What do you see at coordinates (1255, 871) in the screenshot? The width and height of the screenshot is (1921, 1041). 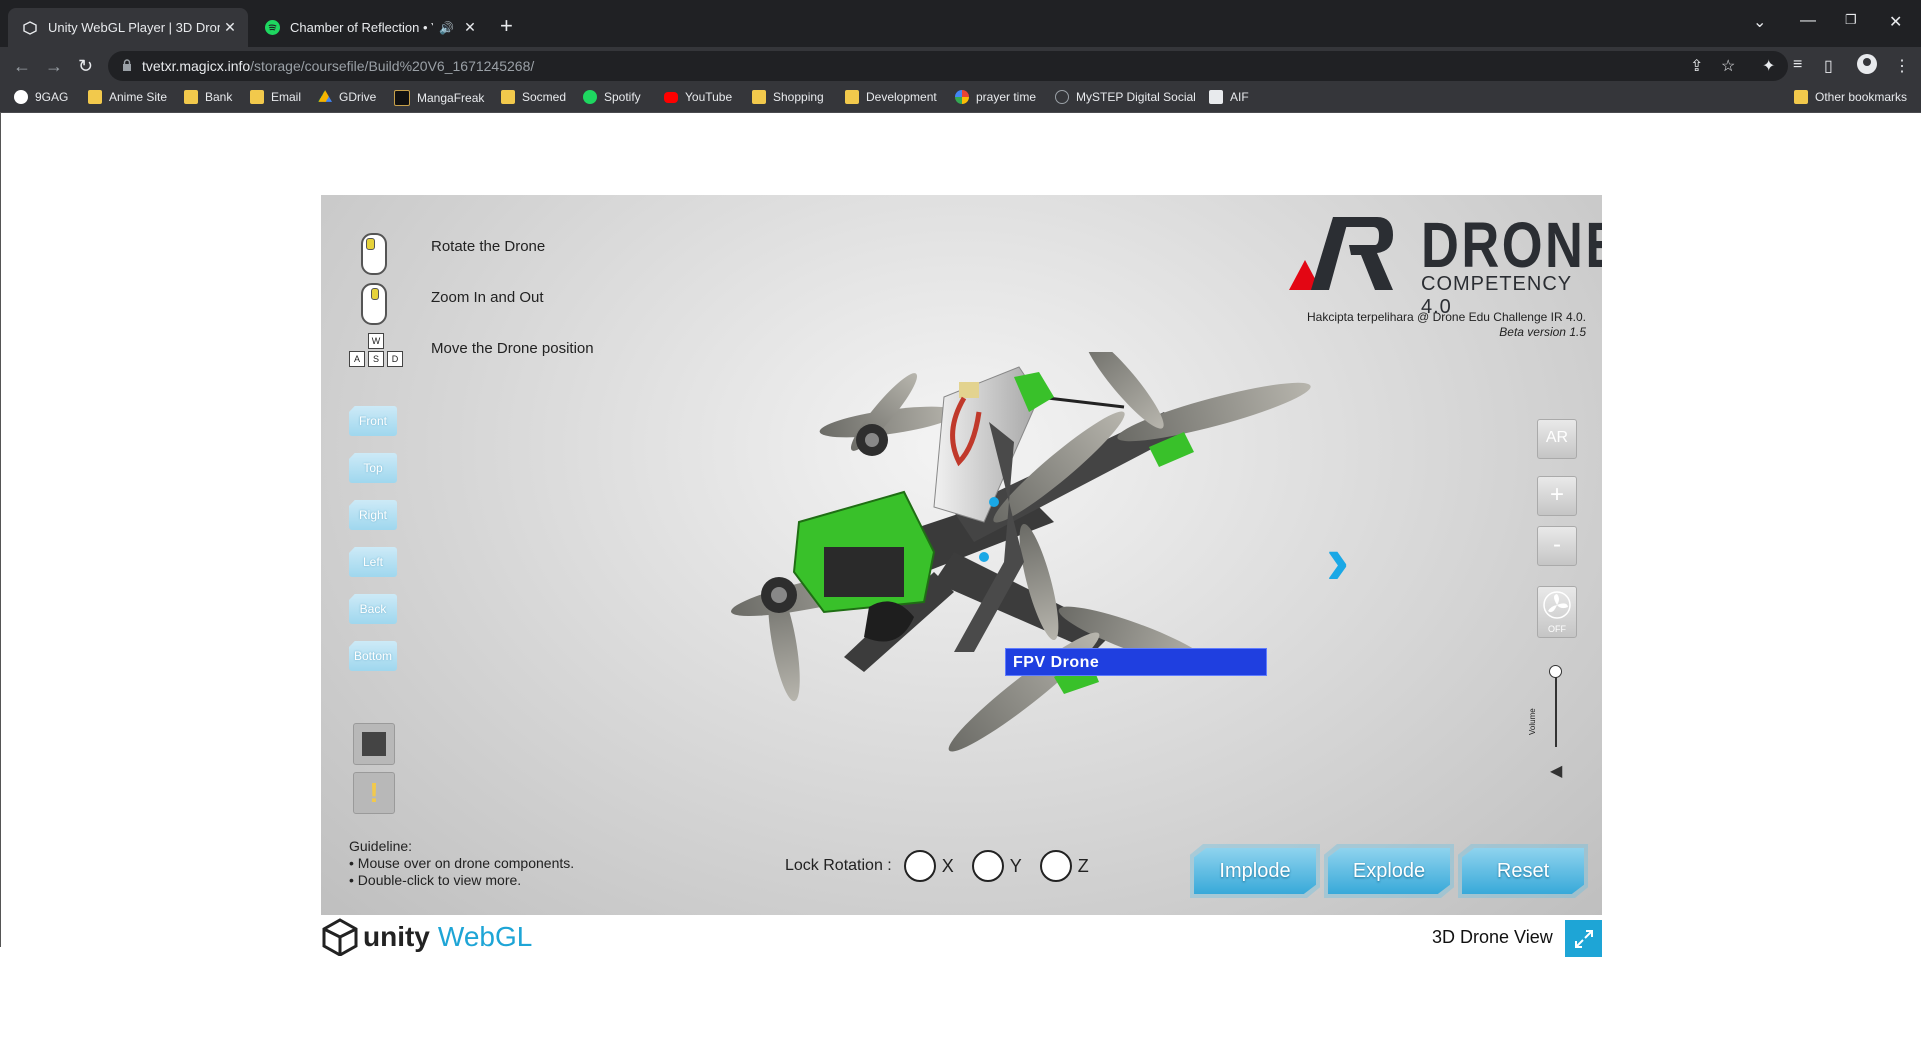 I see `implode-button: Implode` at bounding box center [1255, 871].